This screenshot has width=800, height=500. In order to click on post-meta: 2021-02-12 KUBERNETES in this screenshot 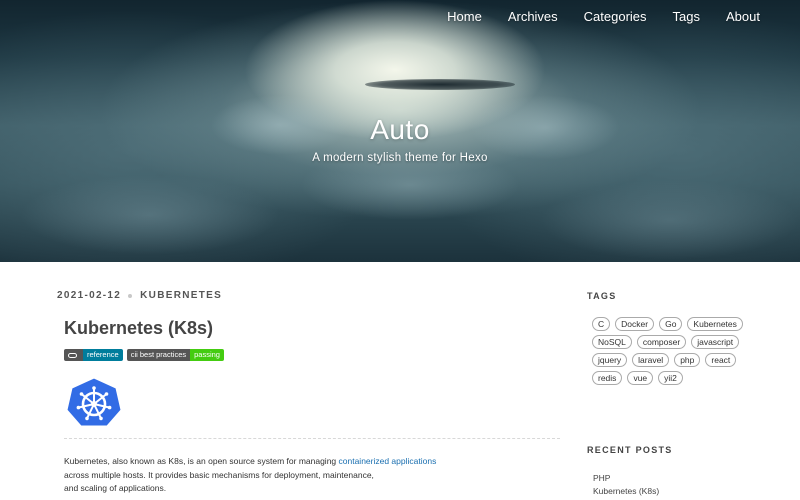, I will do `click(139, 295)`.